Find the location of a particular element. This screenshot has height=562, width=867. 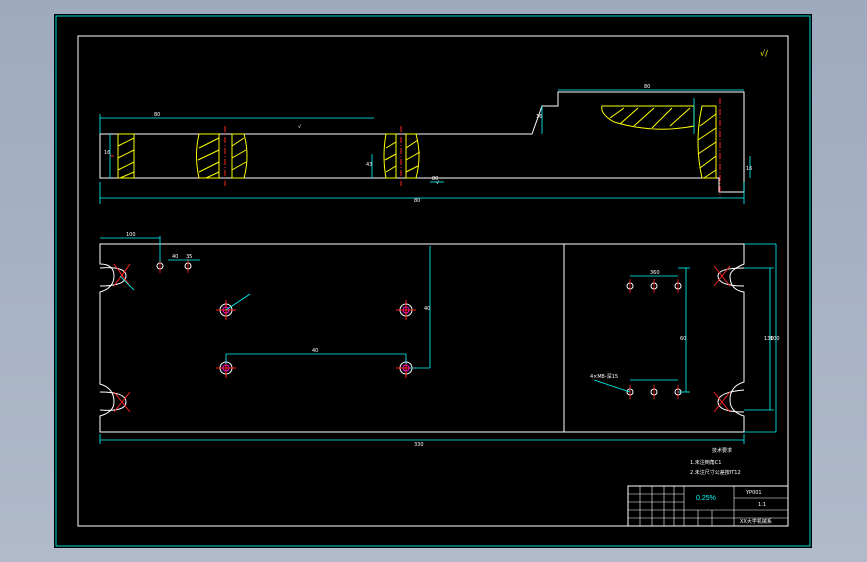

section-outline is located at coordinates (422, 142).